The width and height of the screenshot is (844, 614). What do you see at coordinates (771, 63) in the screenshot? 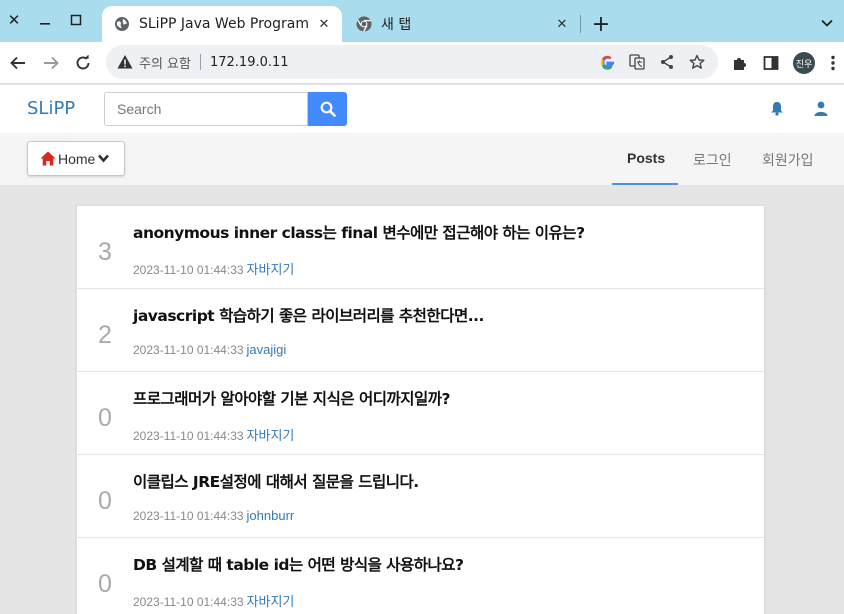
I see `side-panel-icon` at bounding box center [771, 63].